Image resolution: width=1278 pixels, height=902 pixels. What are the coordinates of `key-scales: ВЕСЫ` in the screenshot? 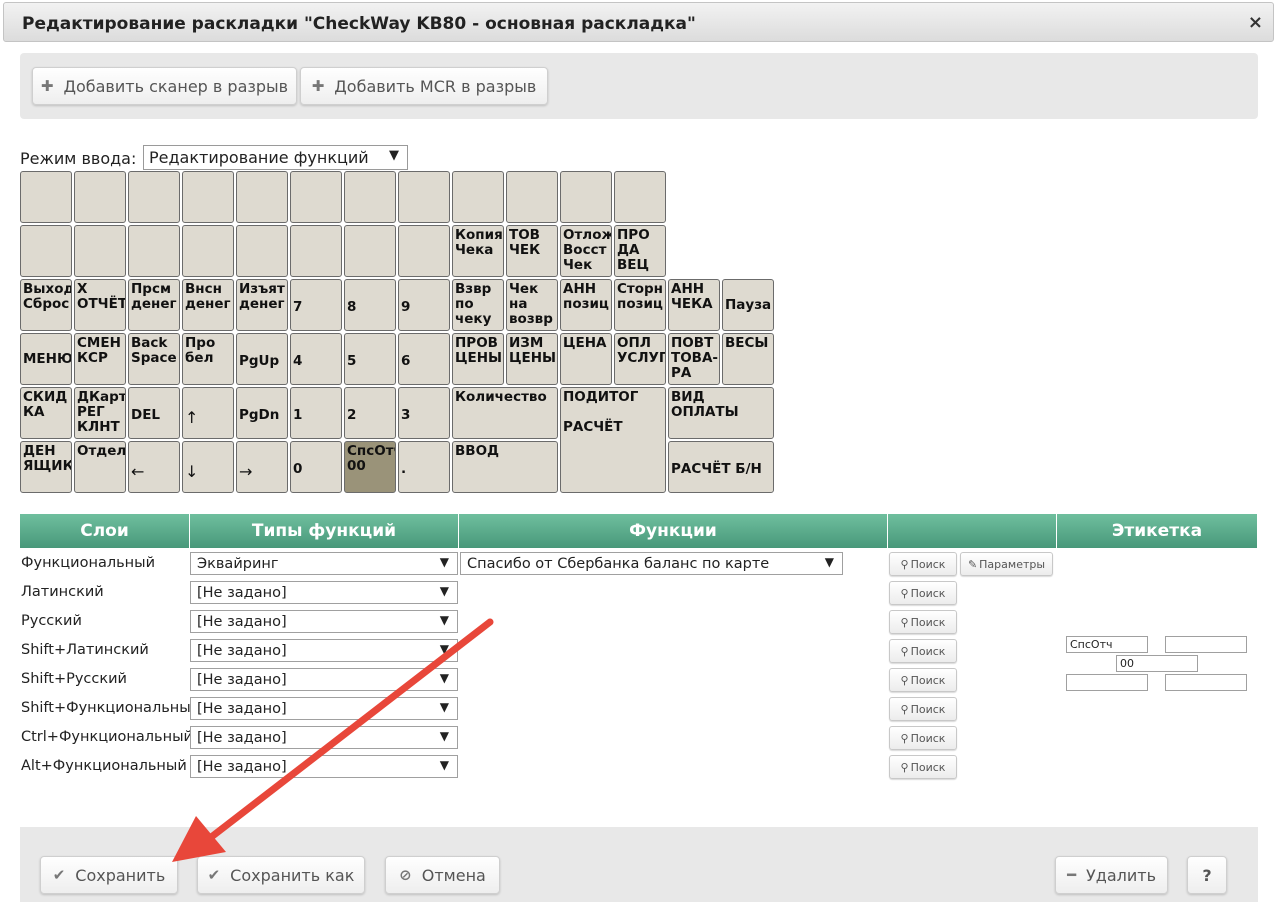 It's located at (748, 359).